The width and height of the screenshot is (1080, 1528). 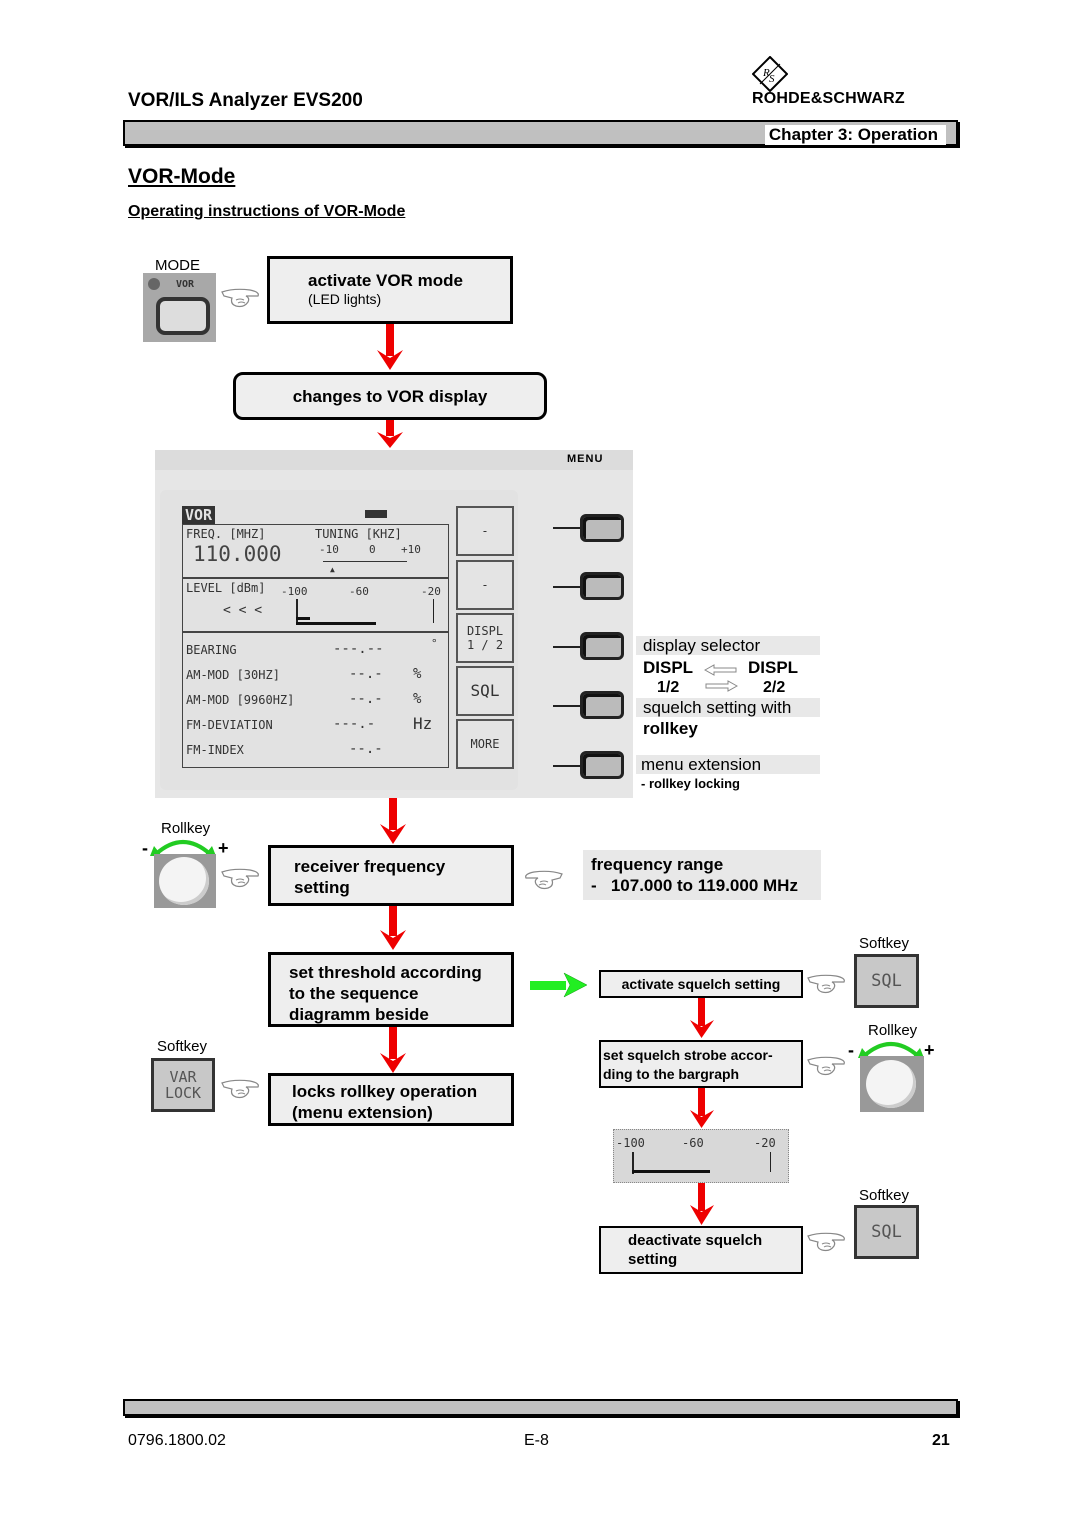 What do you see at coordinates (434, 643) in the screenshot?
I see `lcd-row-unit: °` at bounding box center [434, 643].